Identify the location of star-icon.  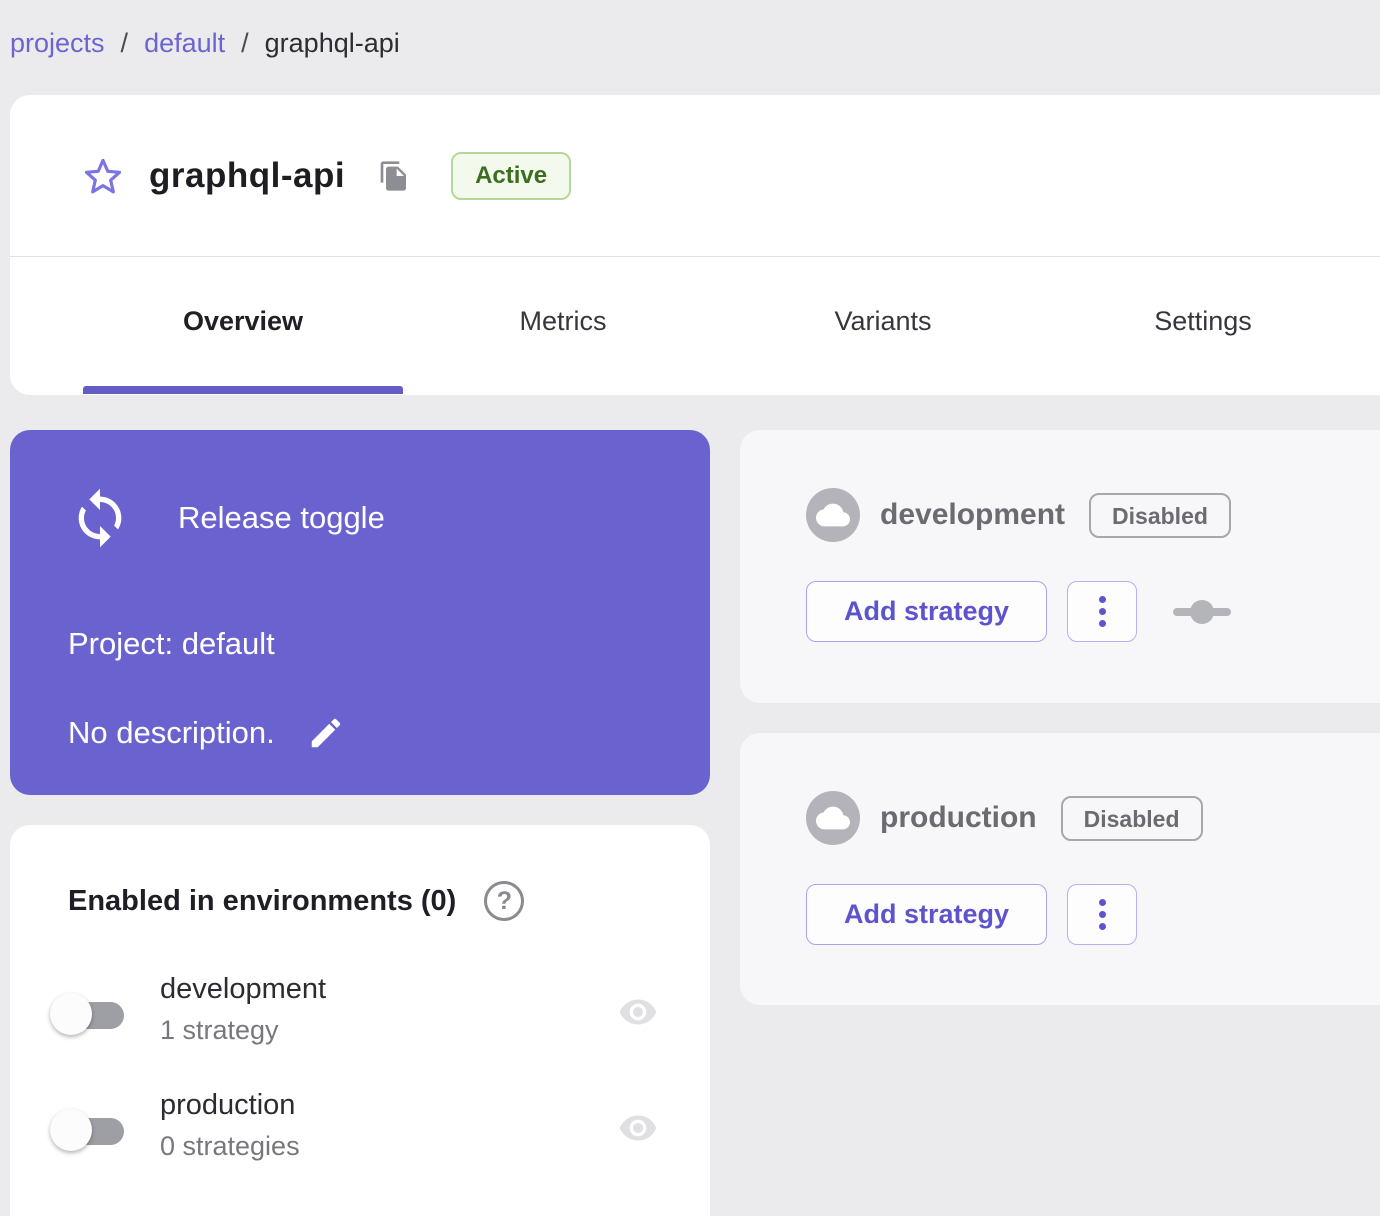
(103, 175).